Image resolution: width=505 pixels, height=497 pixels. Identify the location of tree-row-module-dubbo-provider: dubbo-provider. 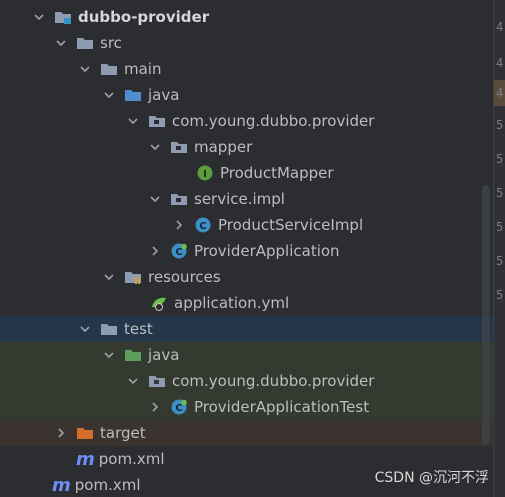
(247, 17).